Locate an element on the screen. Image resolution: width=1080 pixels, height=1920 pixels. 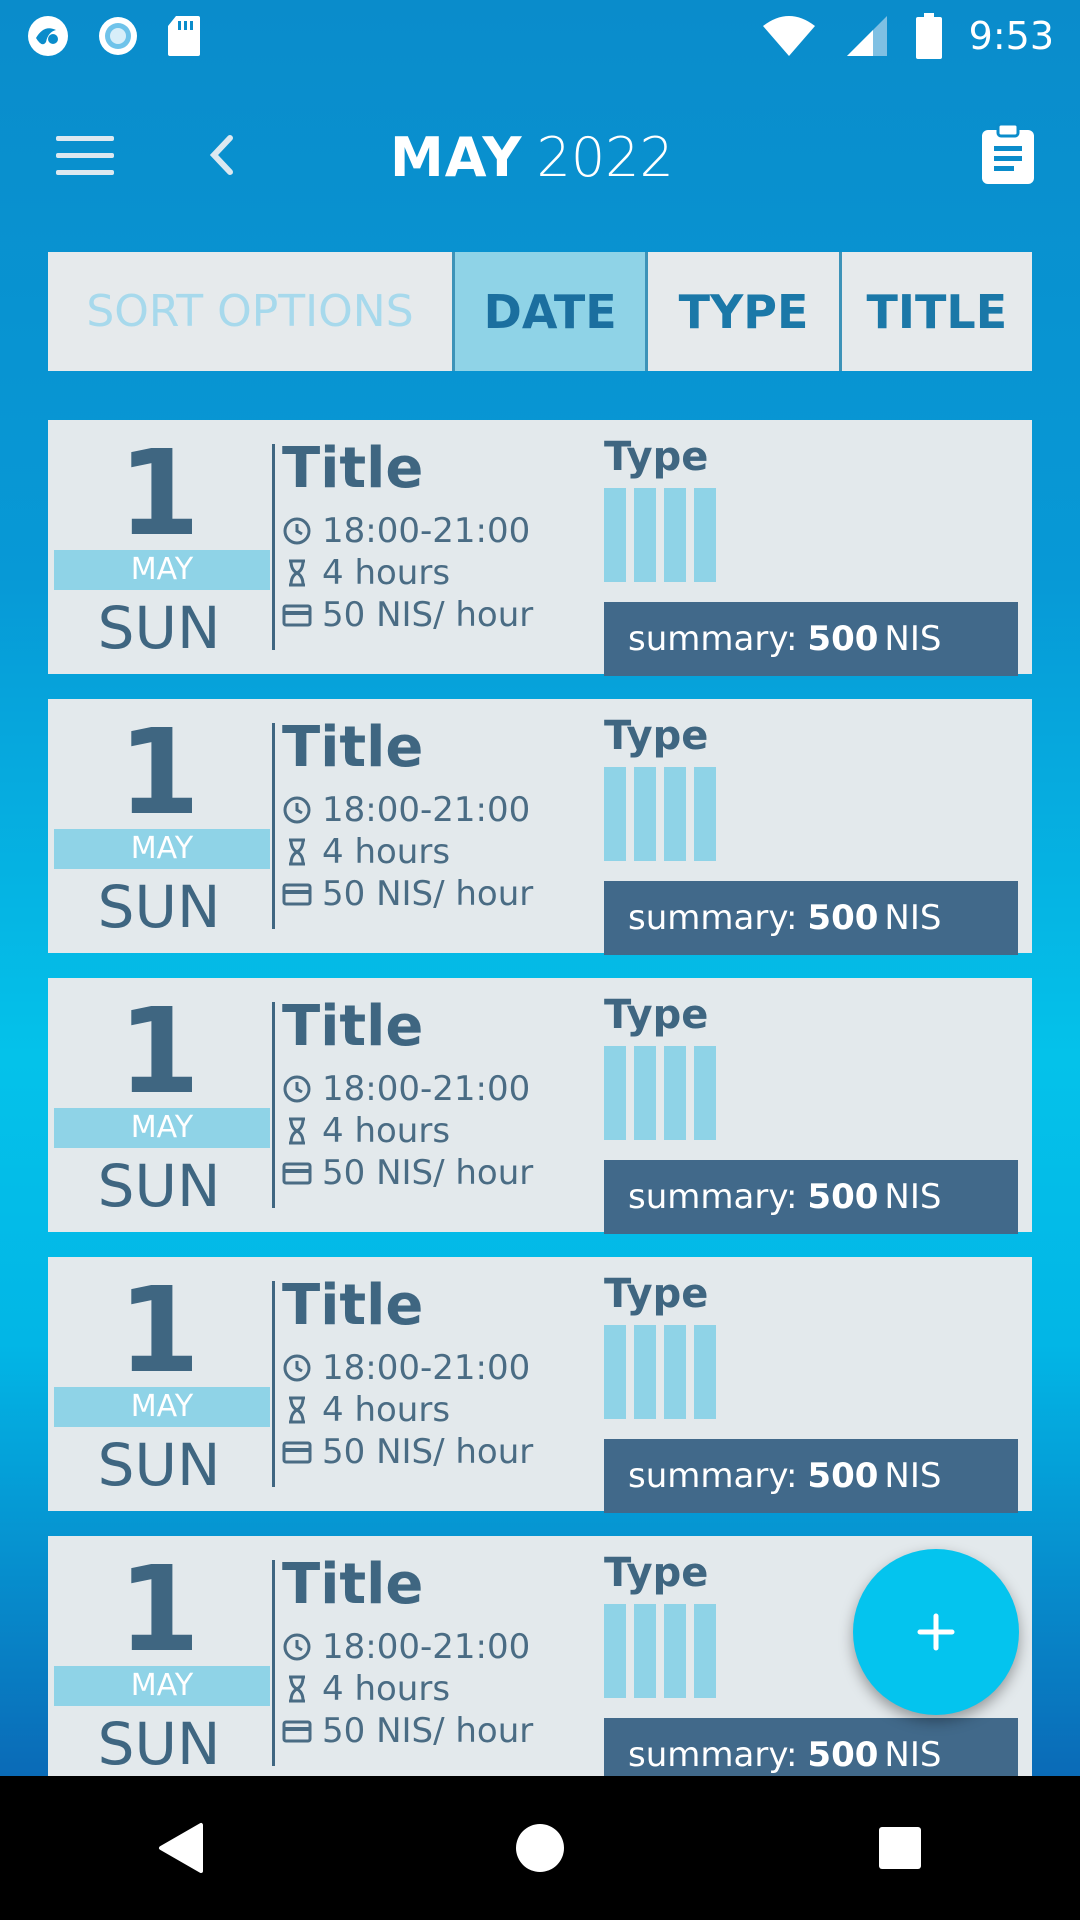
previous-month-button is located at coordinates (222, 155).